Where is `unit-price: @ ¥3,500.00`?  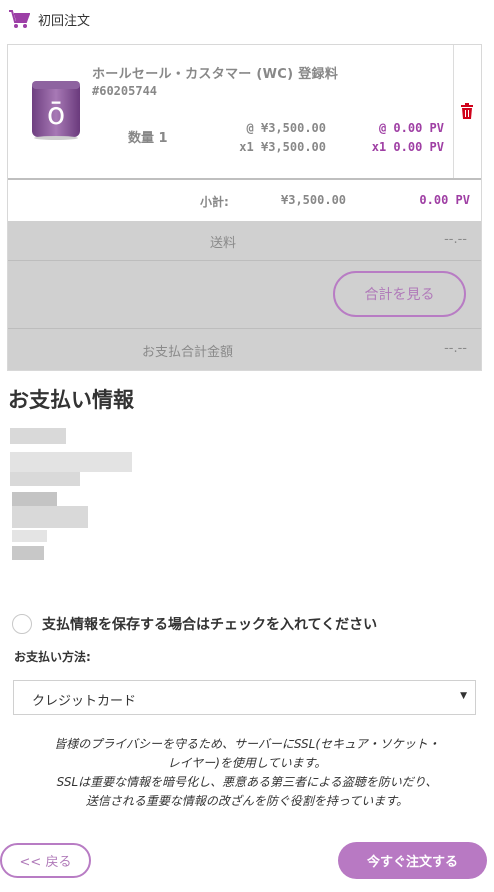
unit-price: @ ¥3,500.00 is located at coordinates (286, 128).